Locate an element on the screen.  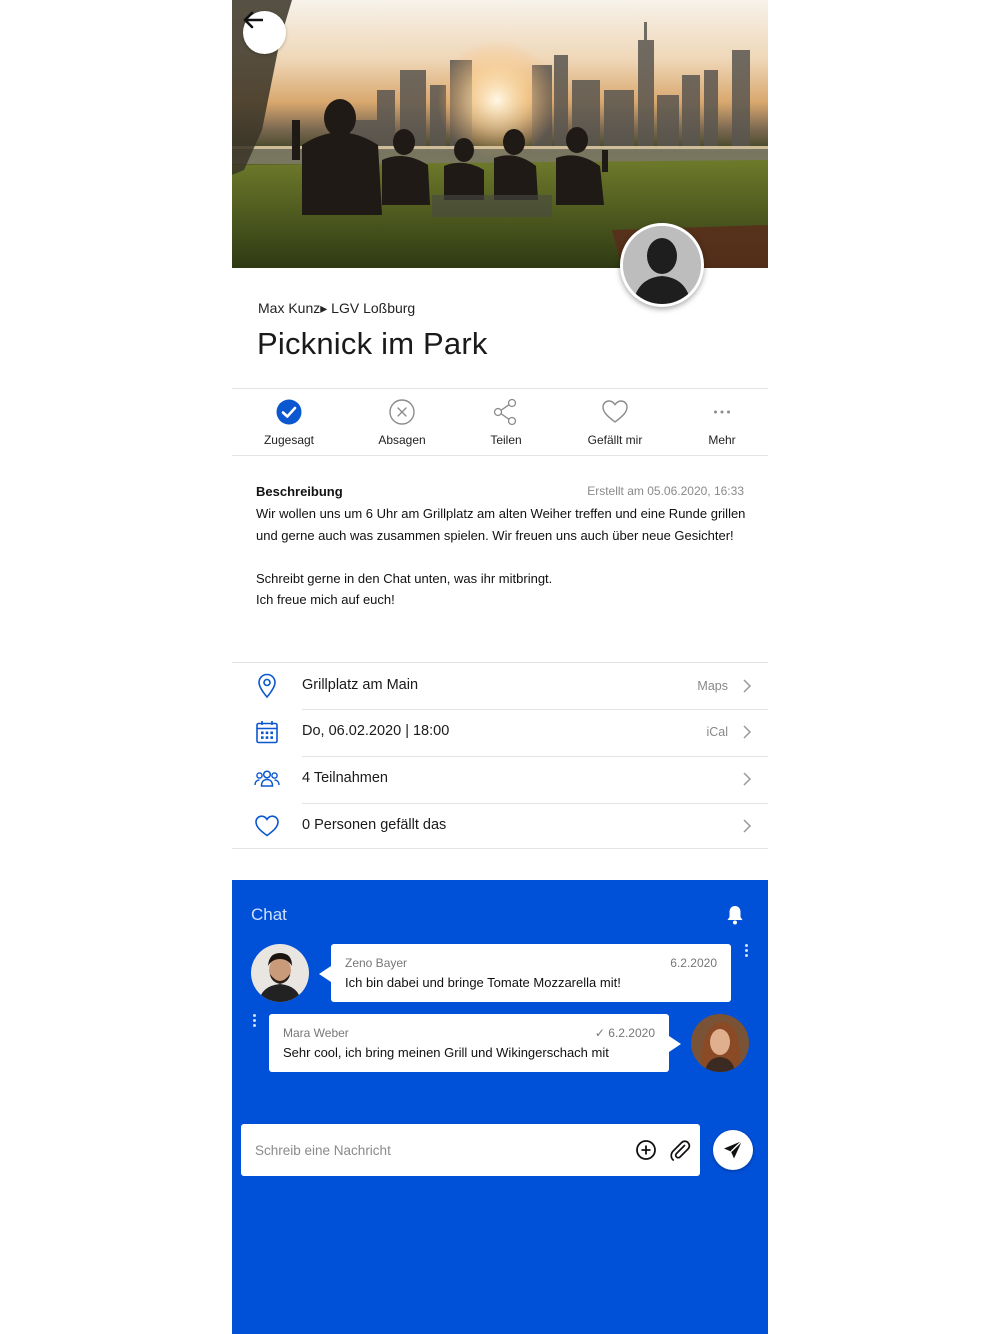
chat-title: Chat is located at coordinates (269, 914).